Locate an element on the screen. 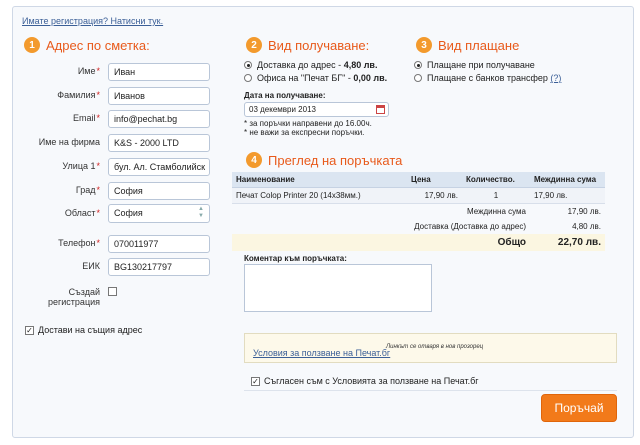 Image resolution: width=640 pixels, height=445 pixels. phone-label: Телефон* is located at coordinates (79, 243).